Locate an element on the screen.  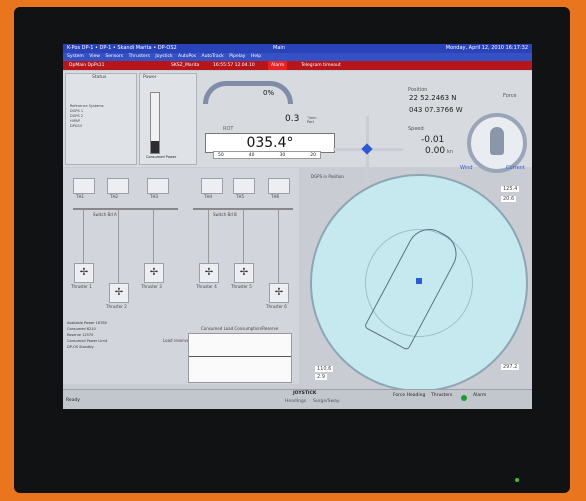
radar-value-3: 297.2 is located at coordinates (510, 367).